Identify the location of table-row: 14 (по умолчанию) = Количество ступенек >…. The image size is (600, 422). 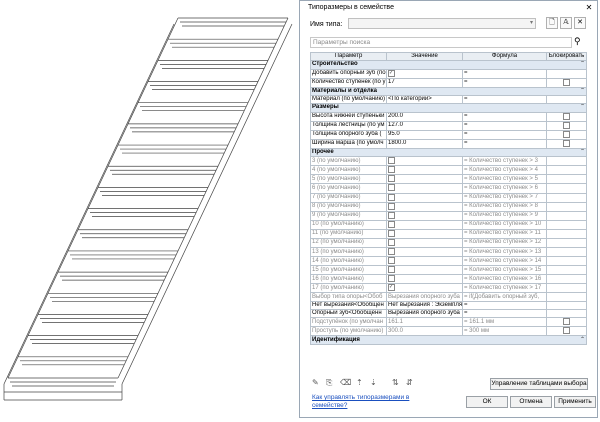
(448, 261).